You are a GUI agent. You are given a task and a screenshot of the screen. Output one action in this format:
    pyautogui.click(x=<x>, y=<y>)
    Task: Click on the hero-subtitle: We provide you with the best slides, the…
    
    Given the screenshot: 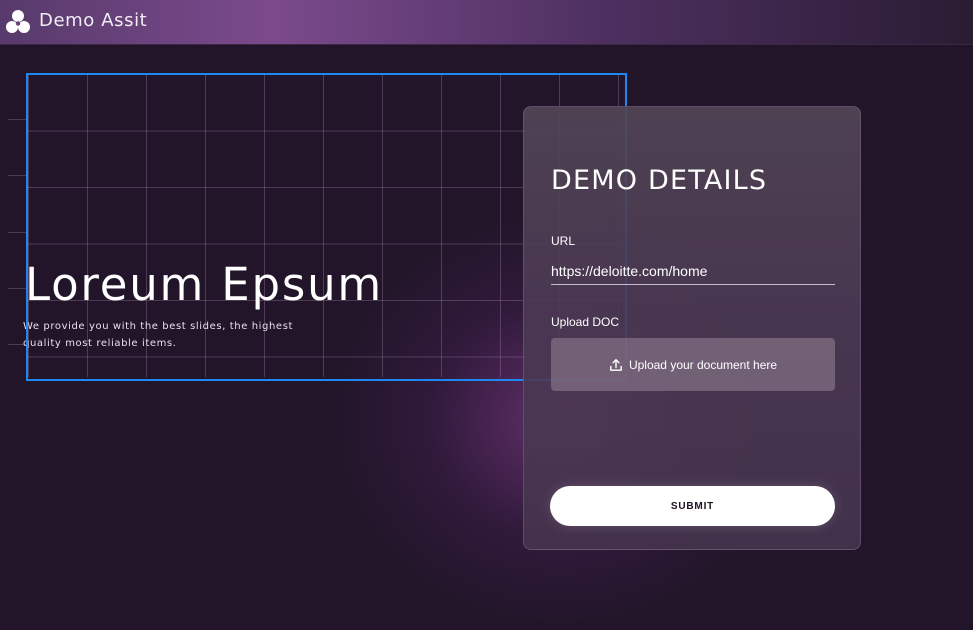 What is the action you would take?
    pyautogui.click(x=158, y=335)
    